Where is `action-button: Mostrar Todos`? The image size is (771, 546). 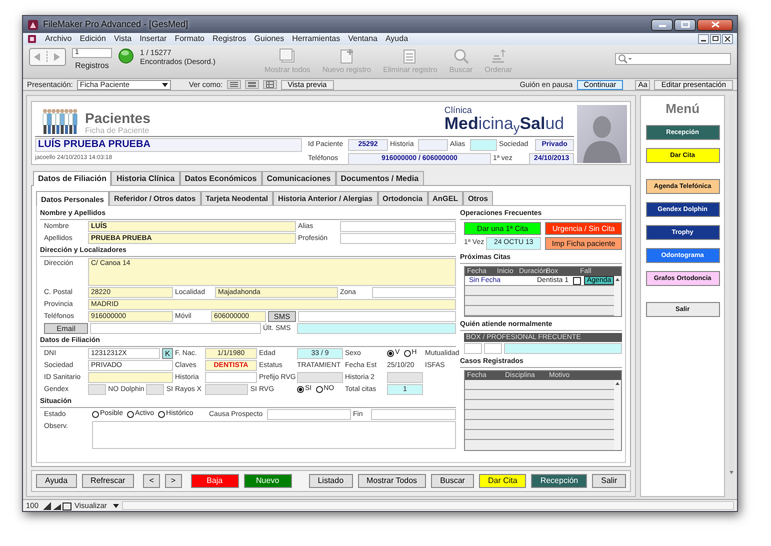 action-button: Mostrar Todos is located at coordinates (392, 481).